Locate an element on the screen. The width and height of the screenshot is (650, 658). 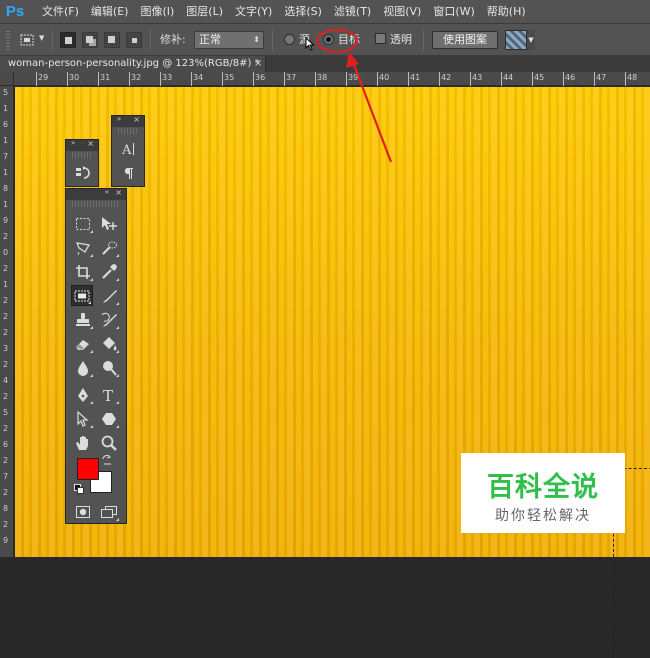
menu-type: 文字(Y) is located at coordinates (253, 12).